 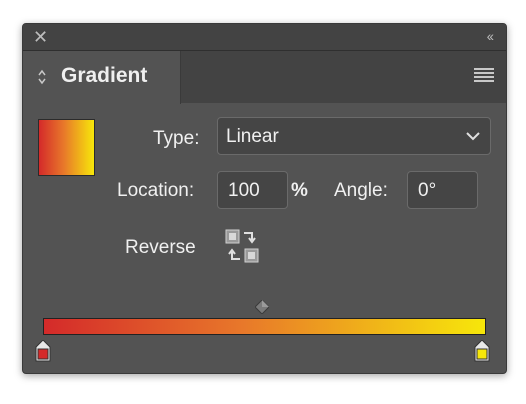 What do you see at coordinates (482, 351) in the screenshot?
I see `color-stop-end` at bounding box center [482, 351].